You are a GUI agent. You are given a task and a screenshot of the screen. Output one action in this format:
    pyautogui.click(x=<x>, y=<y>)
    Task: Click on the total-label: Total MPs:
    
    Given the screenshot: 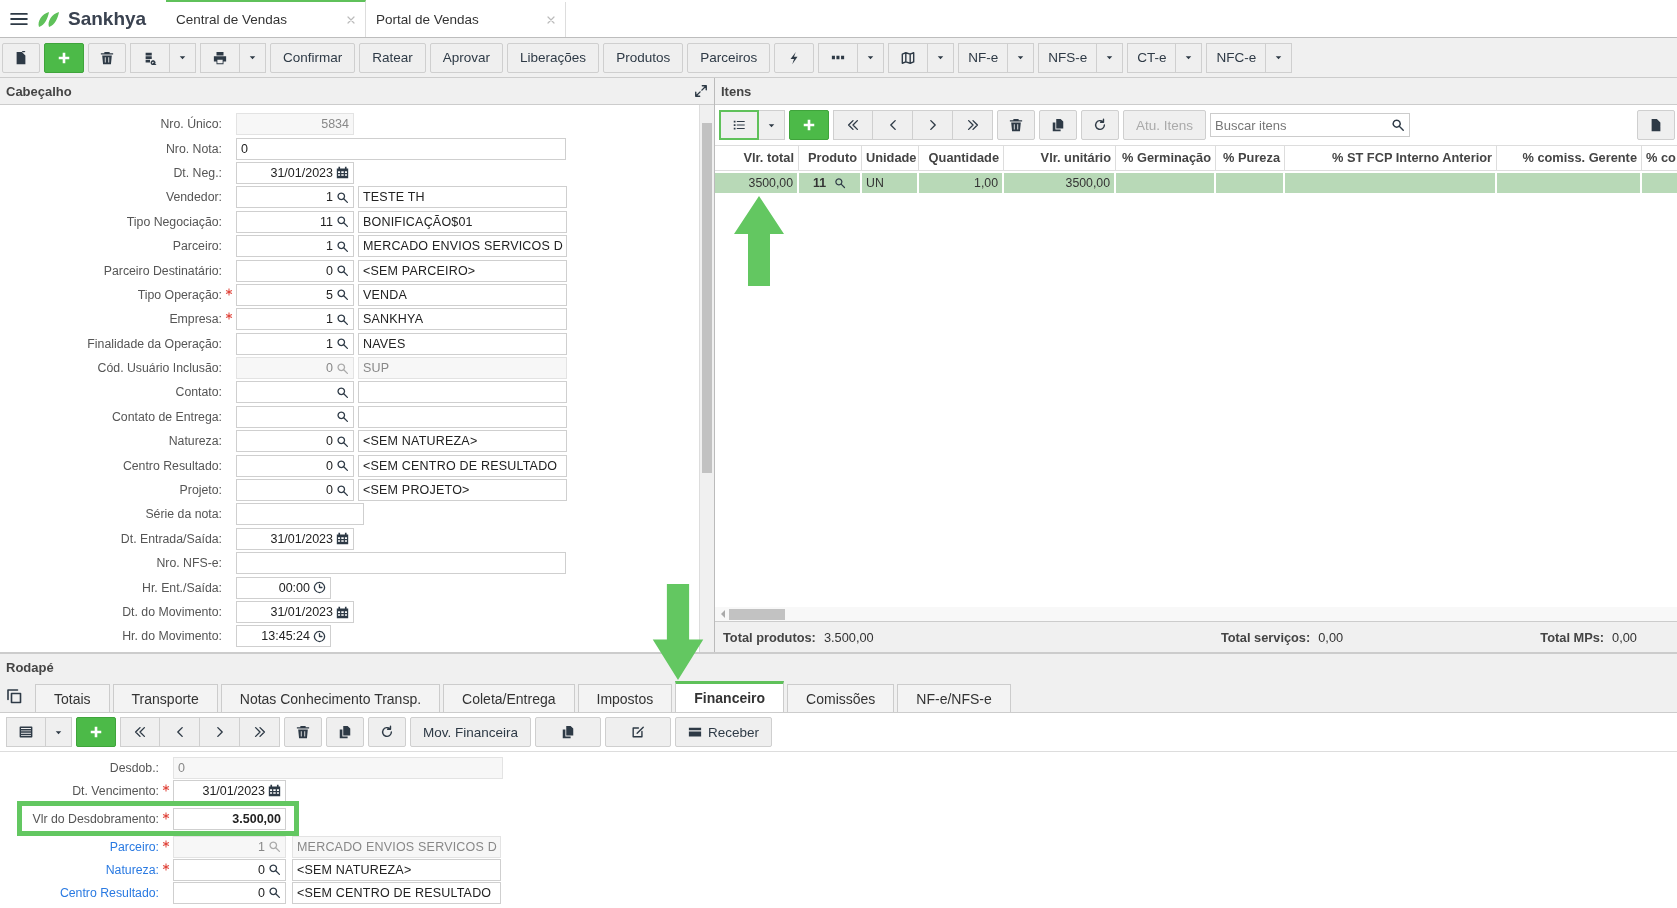 What is the action you would take?
    pyautogui.click(x=1572, y=637)
    